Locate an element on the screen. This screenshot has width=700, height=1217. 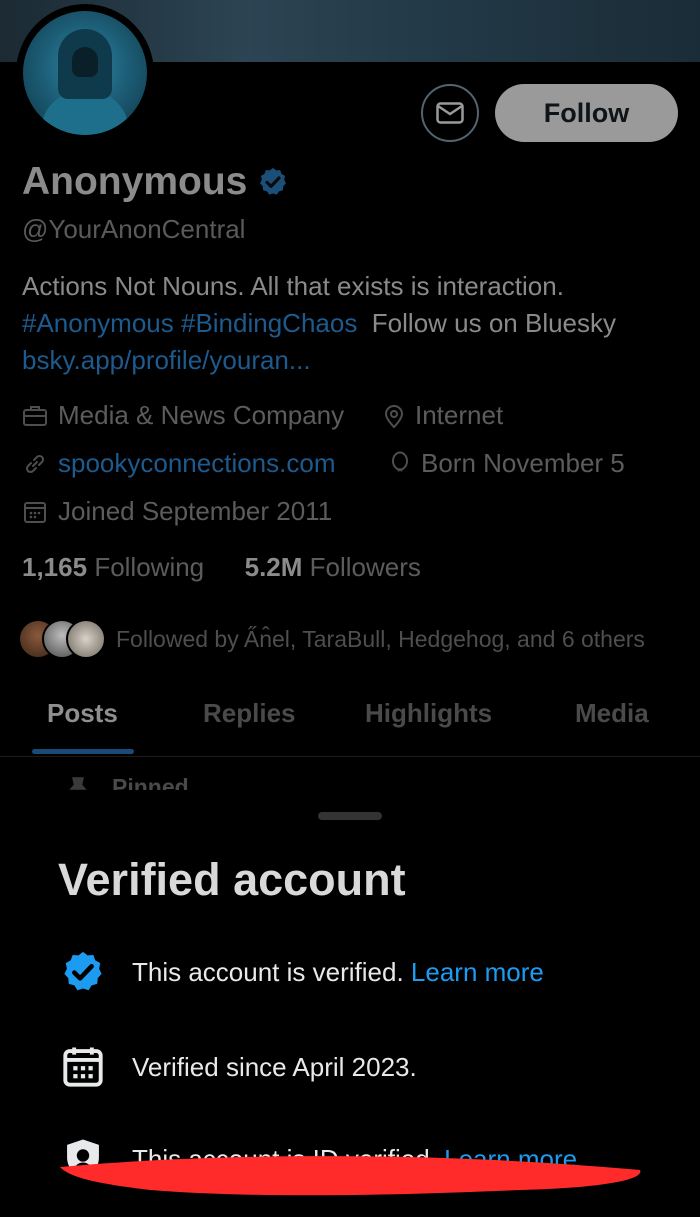
id-verified-text: This account is ID verified. is located at coordinates (284, 1158).